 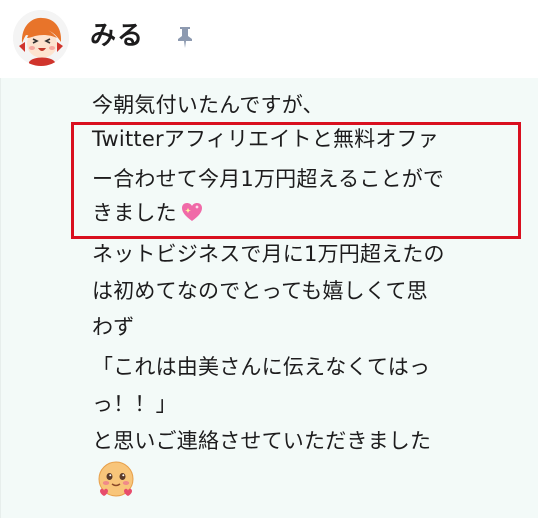 I want to click on message-line: っ！！」, so click(x=134, y=404).